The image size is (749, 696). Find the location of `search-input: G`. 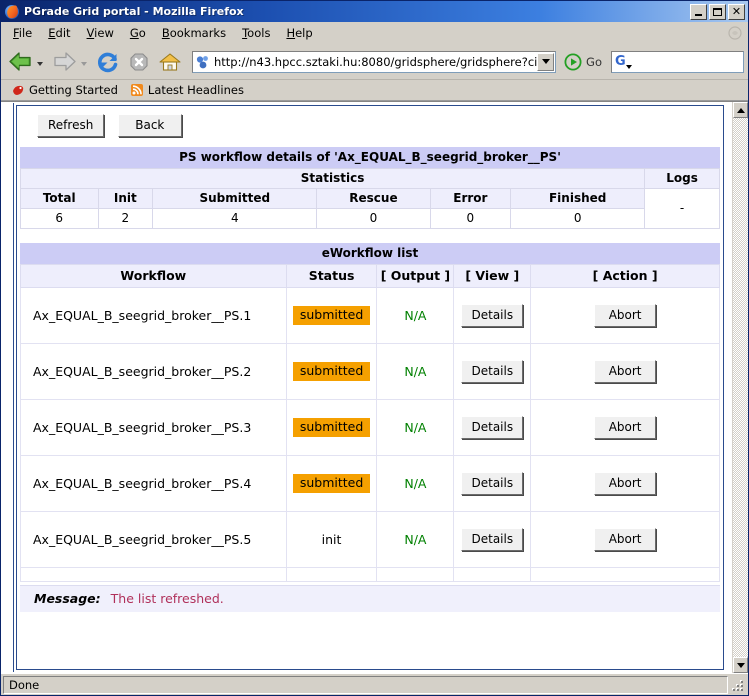

search-input: G is located at coordinates (677, 61).